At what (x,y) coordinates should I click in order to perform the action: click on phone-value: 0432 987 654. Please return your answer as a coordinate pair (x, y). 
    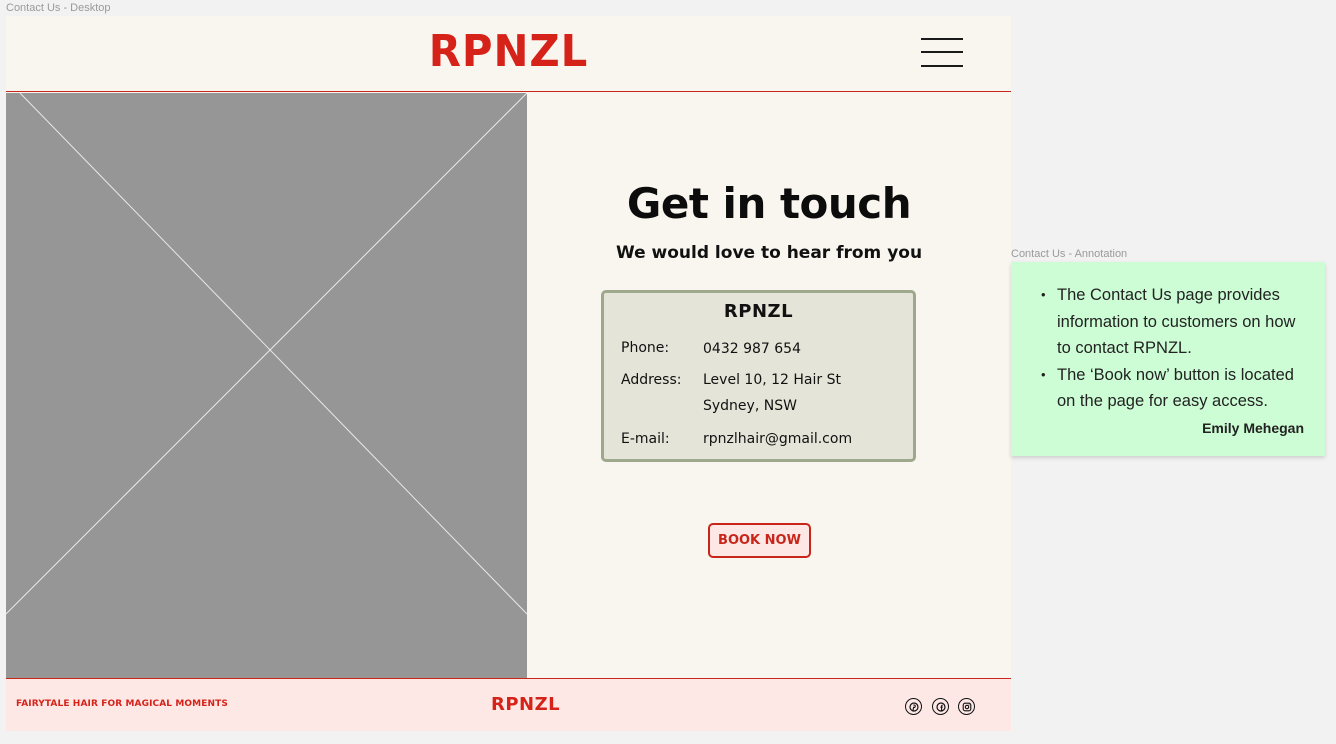
    Looking at the image, I should click on (752, 349).